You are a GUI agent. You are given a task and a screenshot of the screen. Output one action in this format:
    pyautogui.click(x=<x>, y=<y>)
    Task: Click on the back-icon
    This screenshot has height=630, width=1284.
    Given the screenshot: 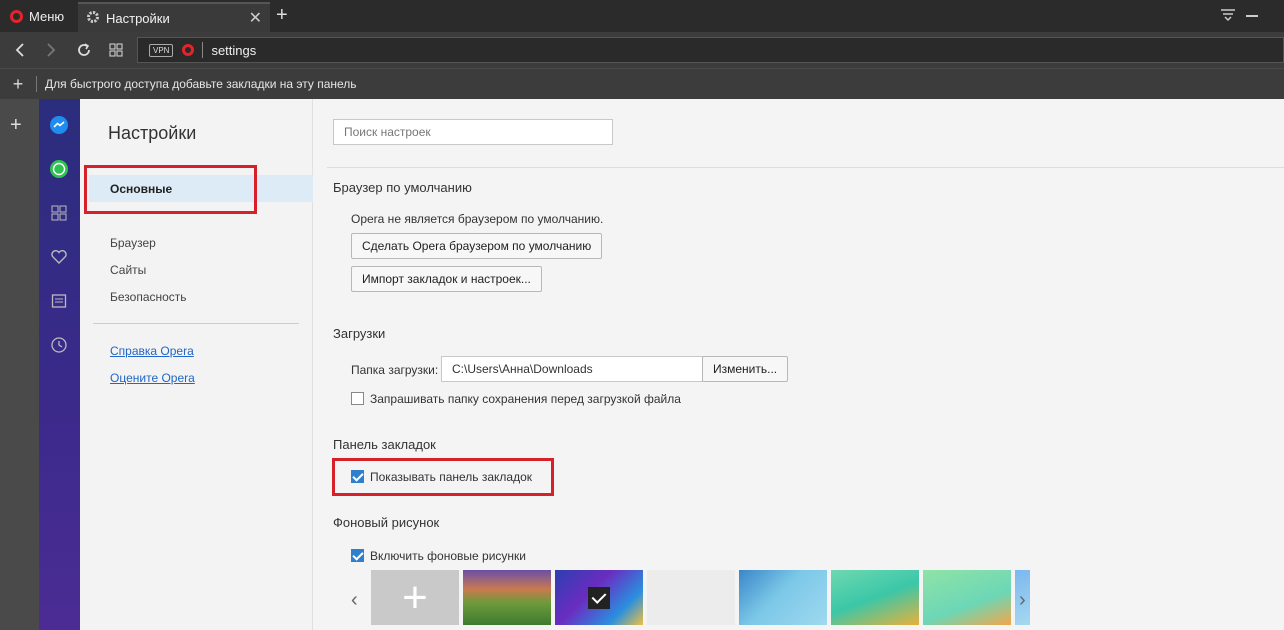 What is the action you would take?
    pyautogui.click(x=20, y=50)
    